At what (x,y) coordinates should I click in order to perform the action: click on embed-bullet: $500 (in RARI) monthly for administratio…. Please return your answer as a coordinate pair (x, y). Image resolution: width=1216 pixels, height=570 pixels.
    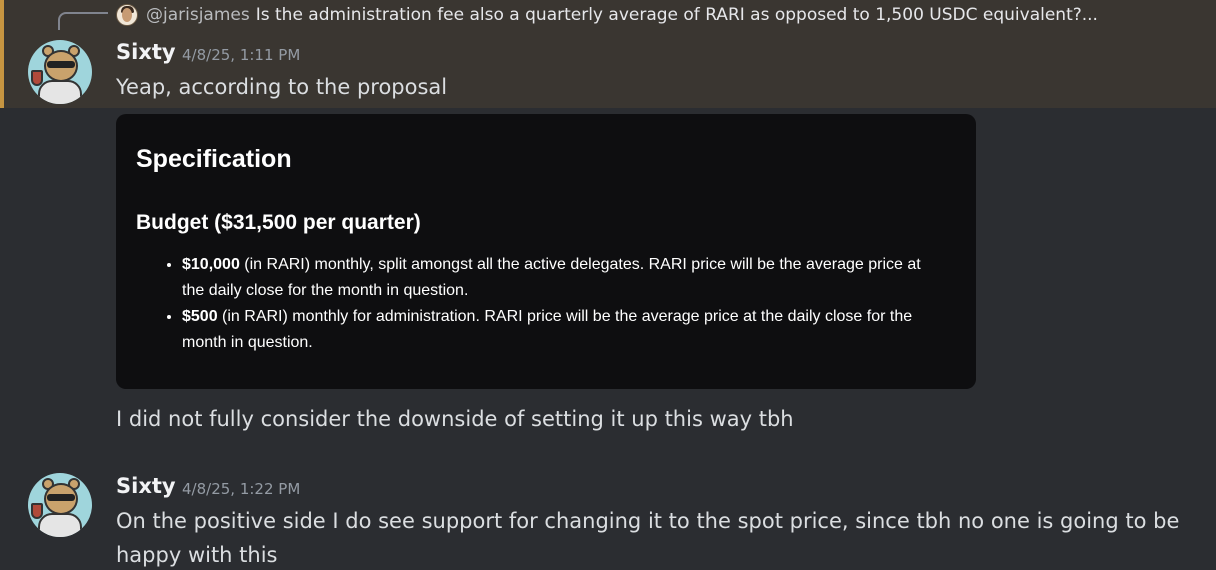
    Looking at the image, I should click on (569, 330).